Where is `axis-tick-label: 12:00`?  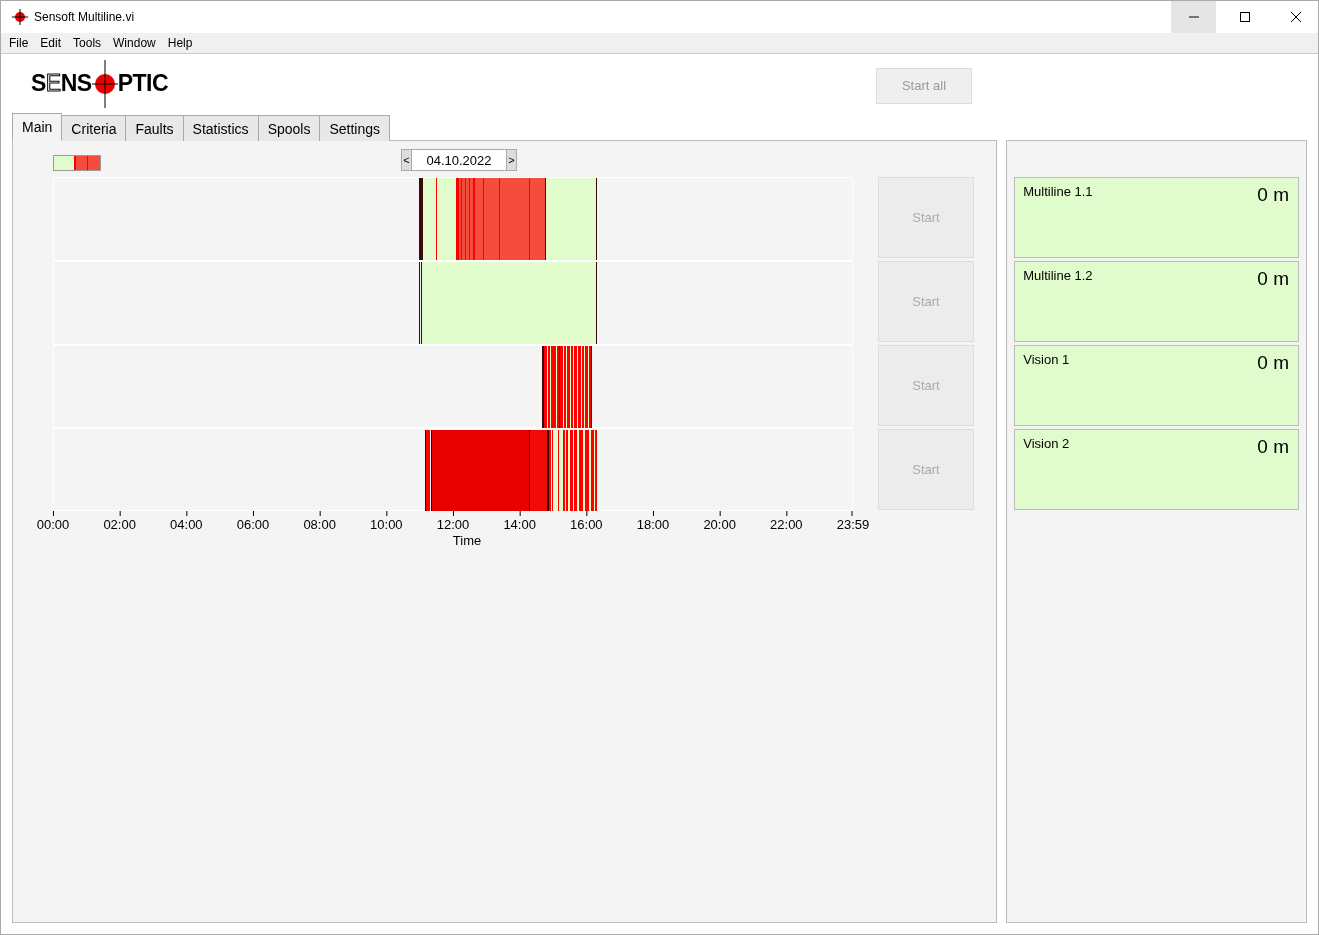
axis-tick-label: 12:00 is located at coordinates (453, 524).